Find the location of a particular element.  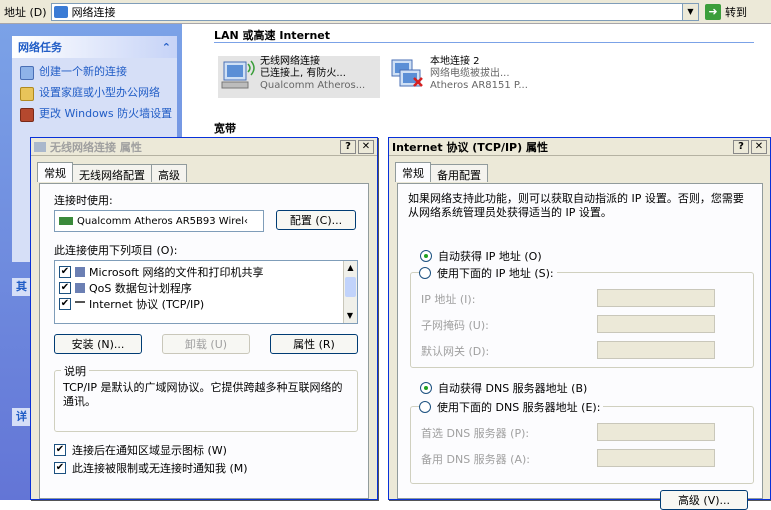

connection-name: 无线网络连接 is located at coordinates (290, 61).